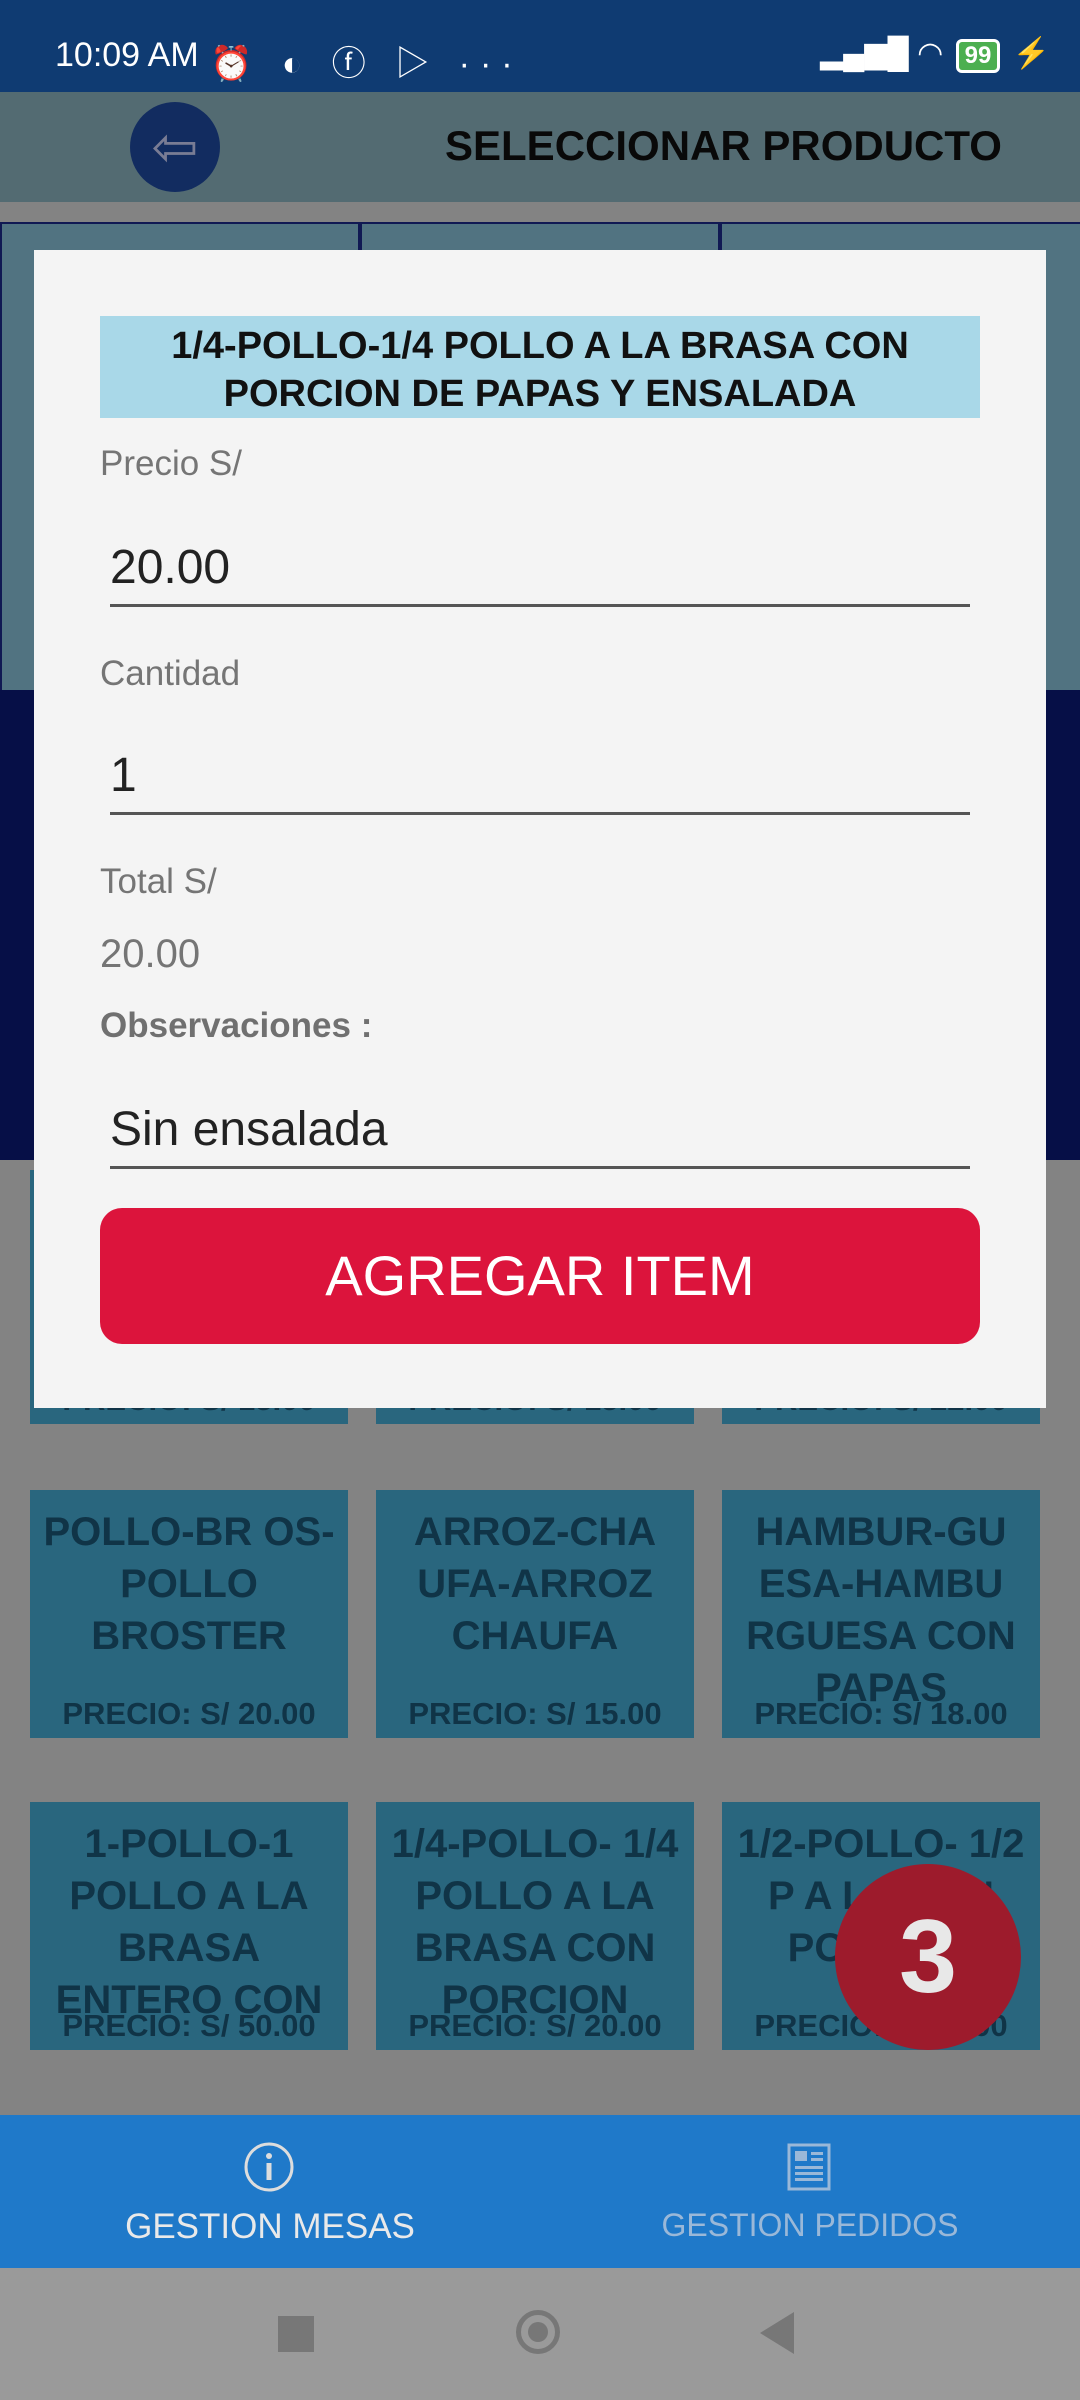 The height and width of the screenshot is (2400, 1080). I want to click on system-navigation-bar, so click(540, 2334).